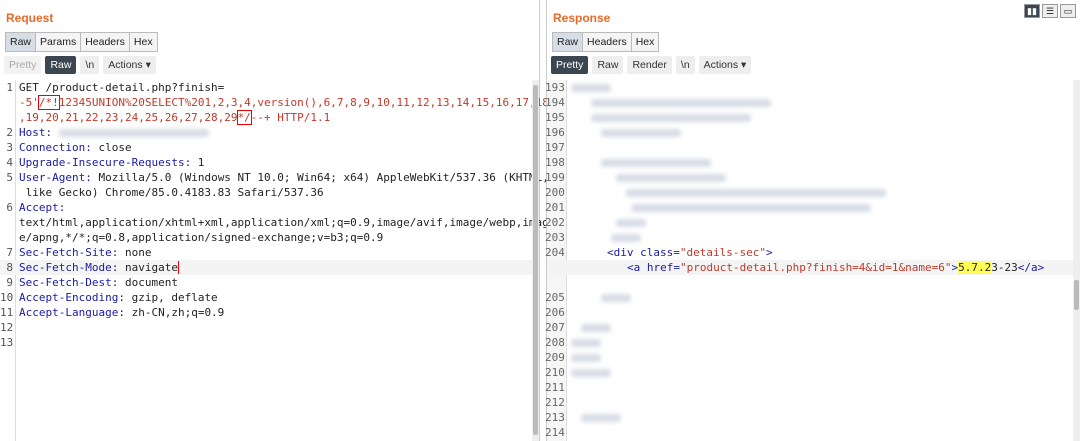 This screenshot has height=441, width=1080. I want to click on request-line: GET /product-detail.php?finish=, so click(122, 87).